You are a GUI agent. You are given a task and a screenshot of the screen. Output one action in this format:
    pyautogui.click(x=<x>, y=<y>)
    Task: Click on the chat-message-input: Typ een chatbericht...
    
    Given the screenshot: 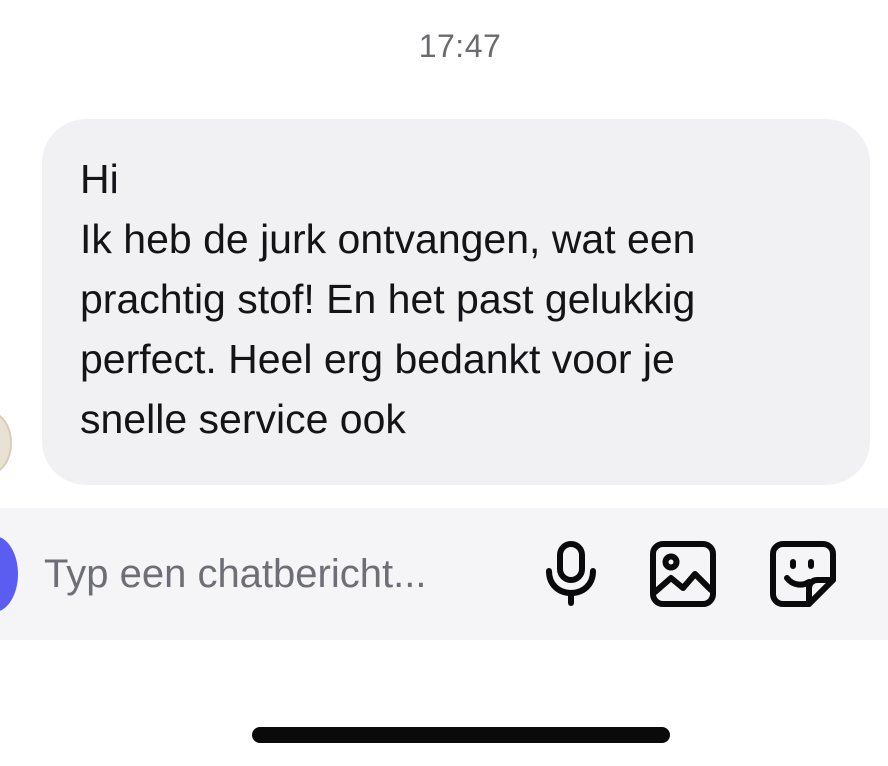 What is the action you would take?
    pyautogui.click(x=235, y=574)
    